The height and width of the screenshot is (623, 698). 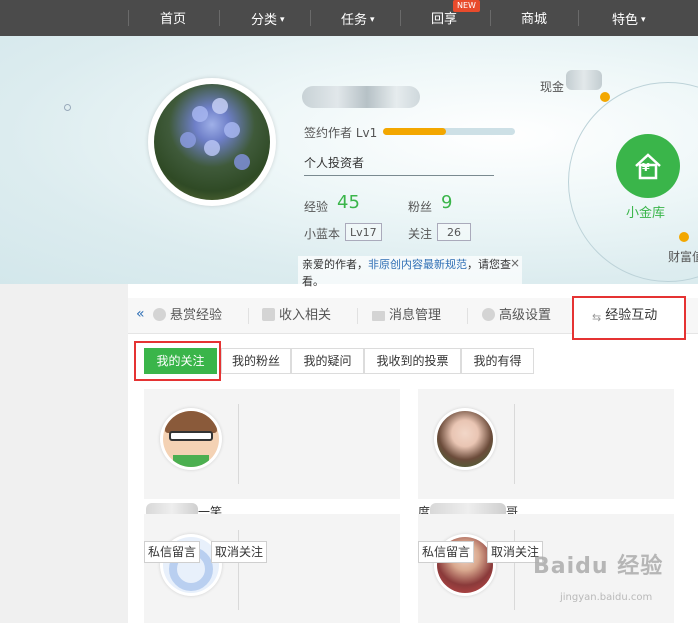 I want to click on fans-value: 9, so click(x=446, y=202).